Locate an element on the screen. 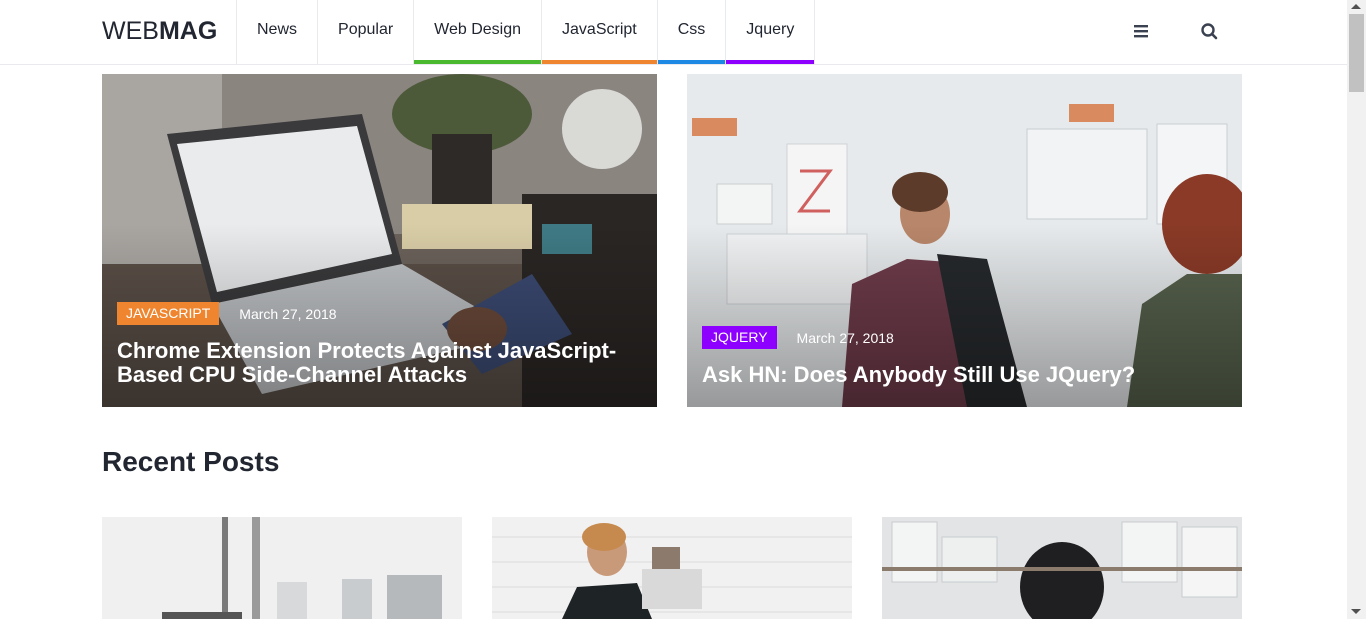 This screenshot has width=1366, height=619. recent-post-image-office is located at coordinates (282, 568).